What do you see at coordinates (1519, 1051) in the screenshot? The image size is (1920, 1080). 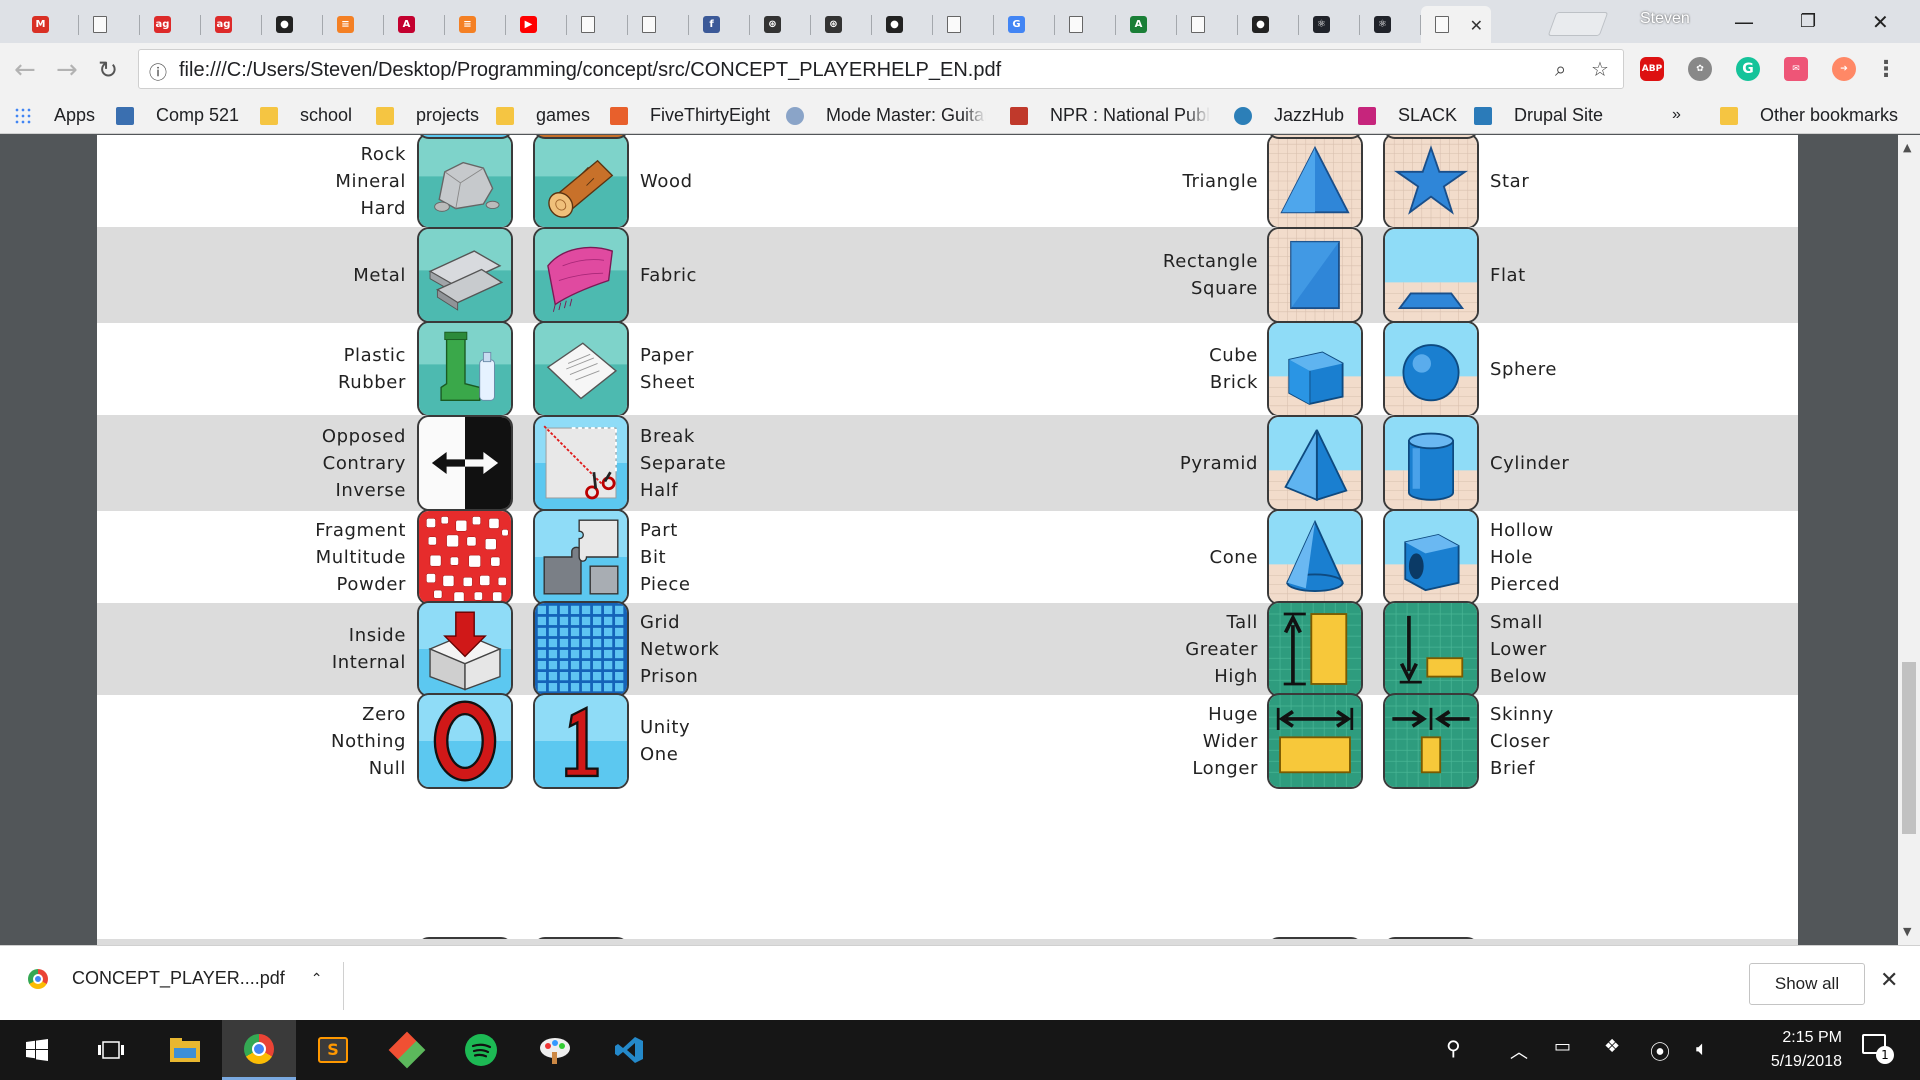 I see `chevron-up-icon: ︿` at bounding box center [1519, 1051].